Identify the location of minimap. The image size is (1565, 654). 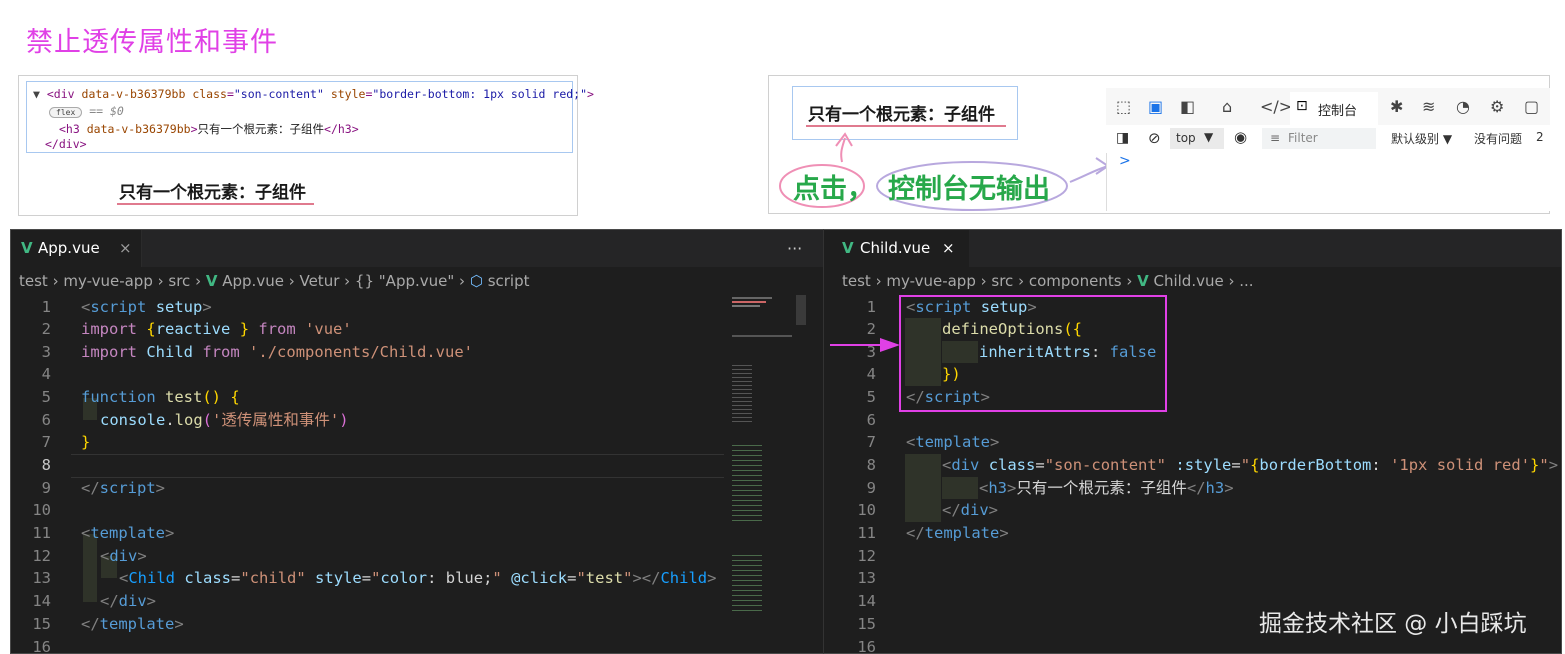
(765, 474).